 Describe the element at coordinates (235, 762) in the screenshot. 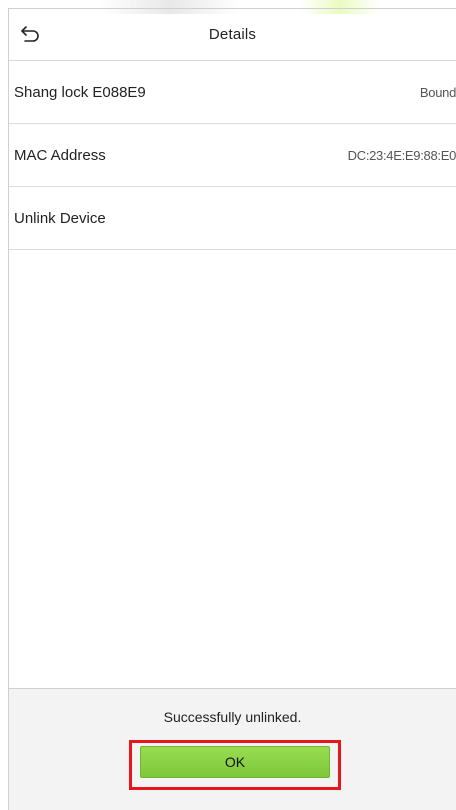

I see `ok-button: OK` at that location.